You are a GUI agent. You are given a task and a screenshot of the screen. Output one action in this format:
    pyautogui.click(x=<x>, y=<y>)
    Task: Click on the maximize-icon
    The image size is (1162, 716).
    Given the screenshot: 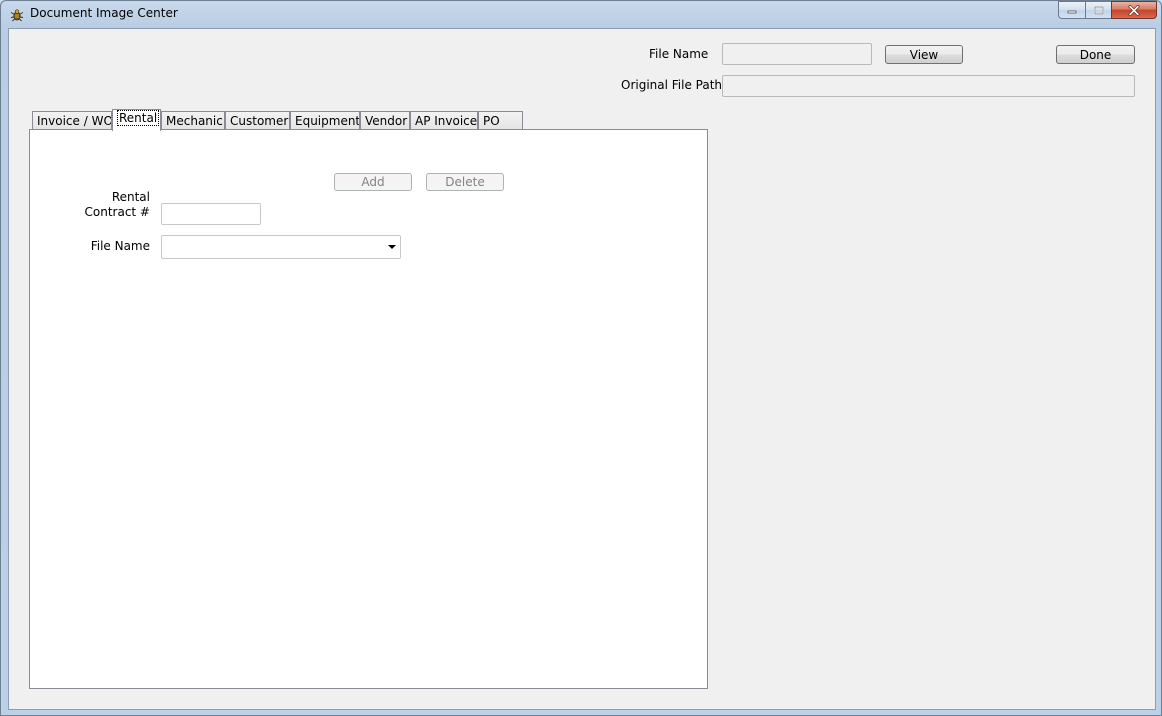 What is the action you would take?
    pyautogui.click(x=1098, y=10)
    